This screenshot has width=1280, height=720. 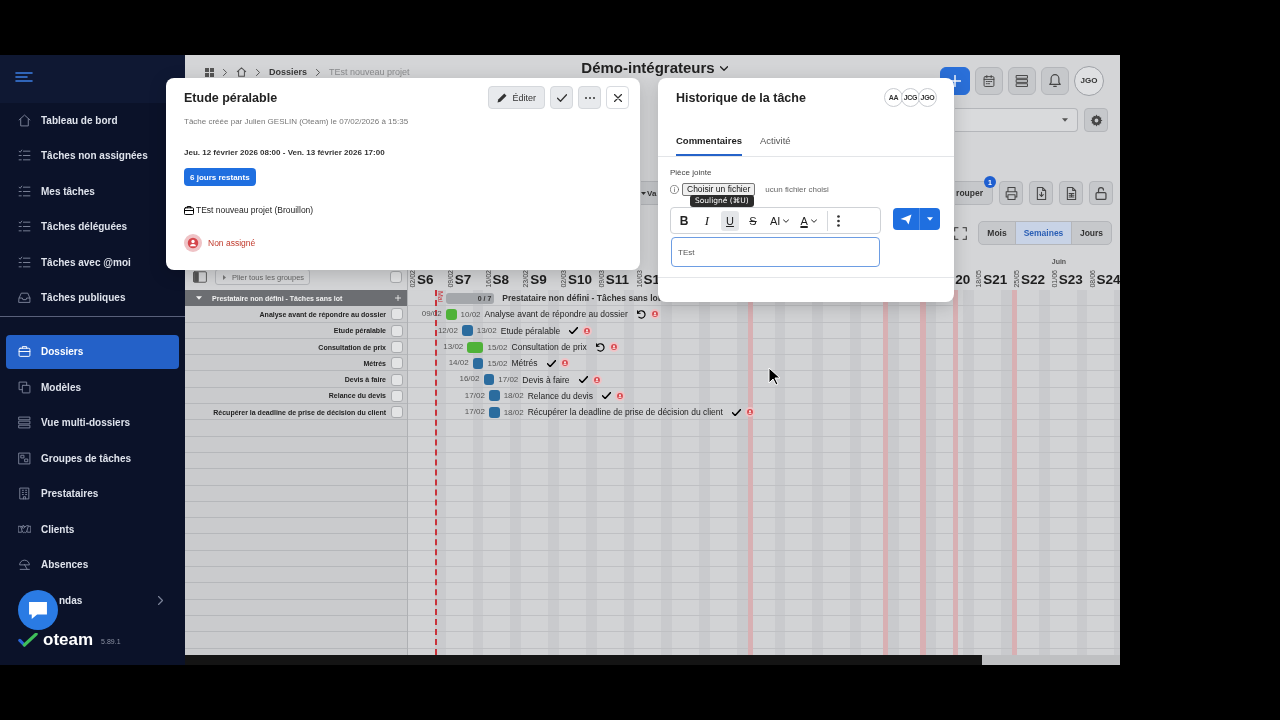 What do you see at coordinates (707, 220) in the screenshot?
I see `italic-button: I` at bounding box center [707, 220].